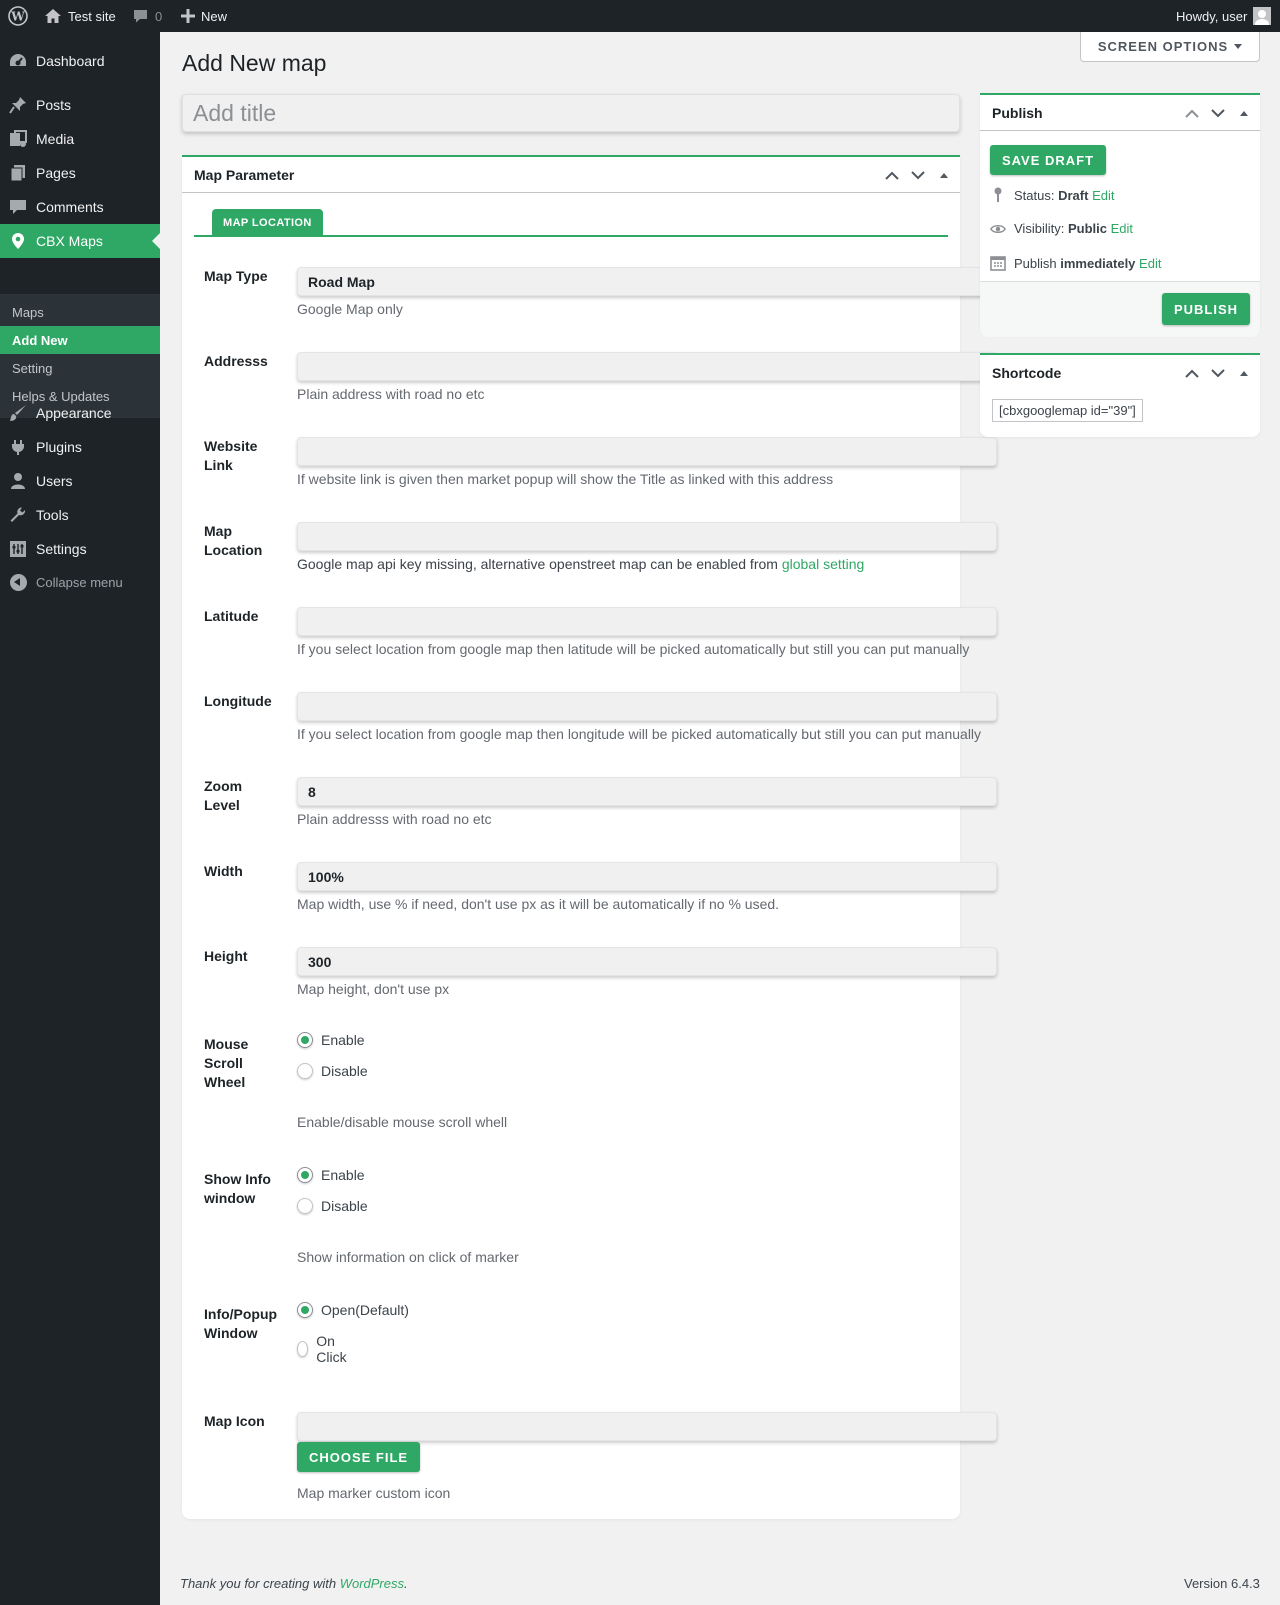  Describe the element at coordinates (28, 312) in the screenshot. I see `submenu-maps: Maps` at that location.